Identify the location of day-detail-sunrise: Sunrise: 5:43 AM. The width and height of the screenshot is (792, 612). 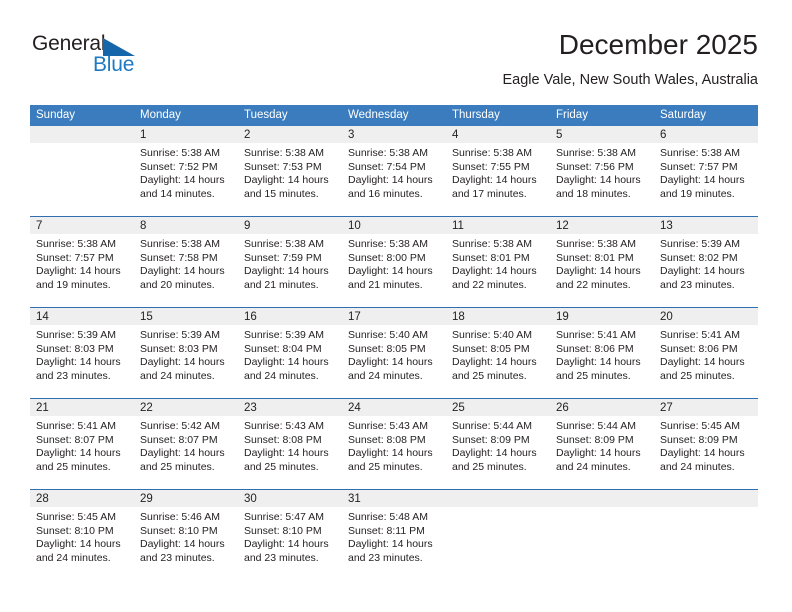
(388, 426).